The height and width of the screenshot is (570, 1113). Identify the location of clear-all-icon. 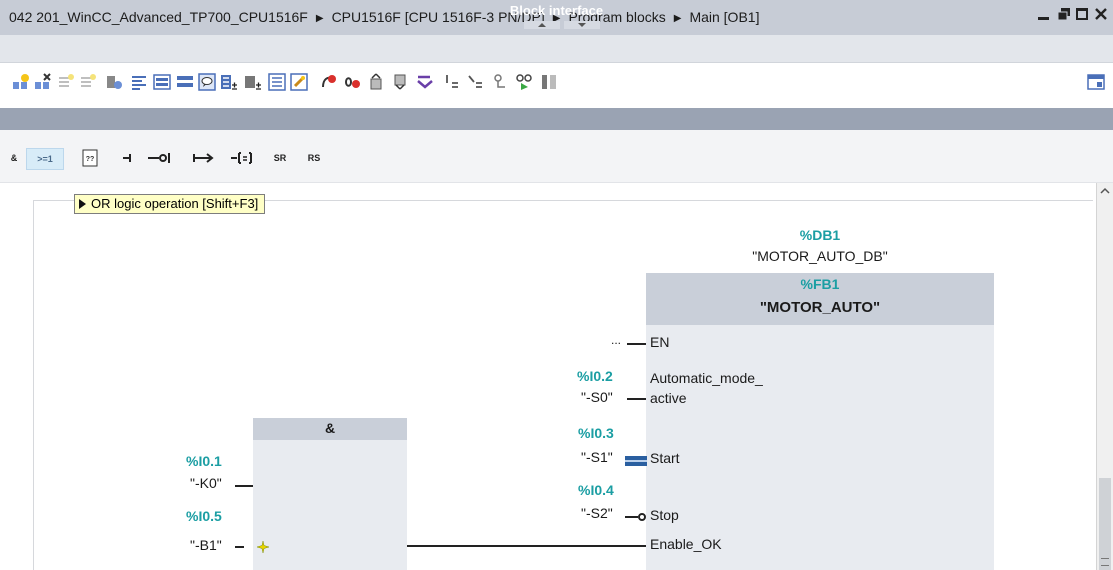
(353, 82).